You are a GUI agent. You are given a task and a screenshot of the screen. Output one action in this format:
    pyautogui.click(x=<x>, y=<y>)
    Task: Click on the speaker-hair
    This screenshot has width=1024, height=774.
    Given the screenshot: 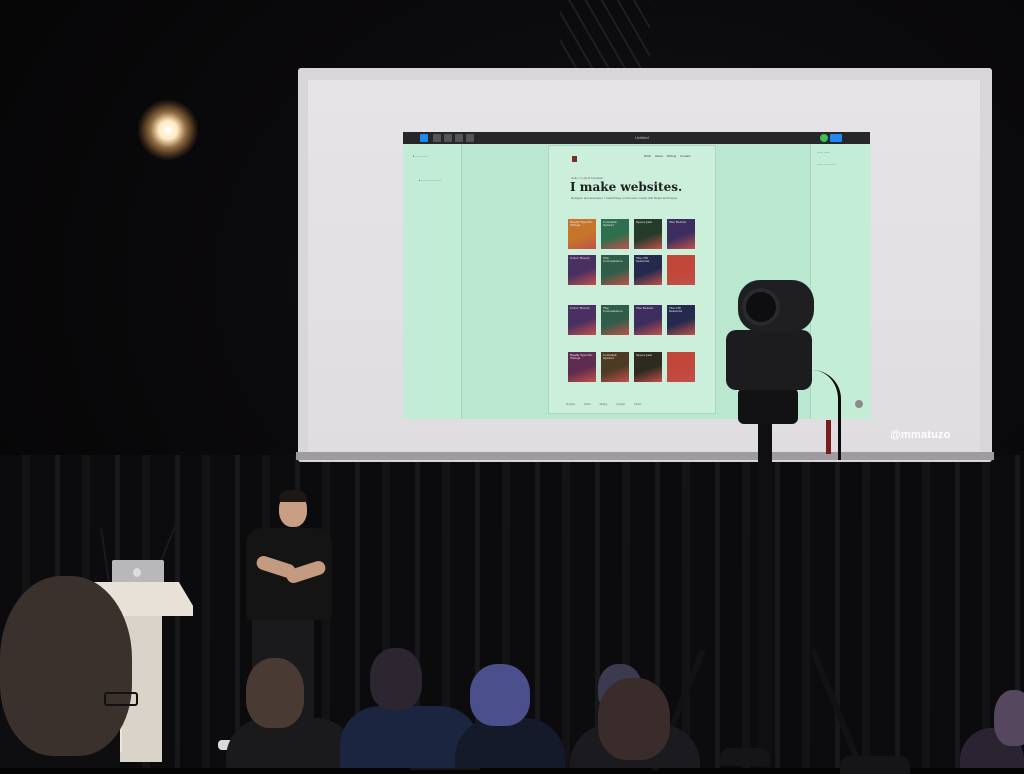 What is the action you would take?
    pyautogui.click(x=293, y=496)
    